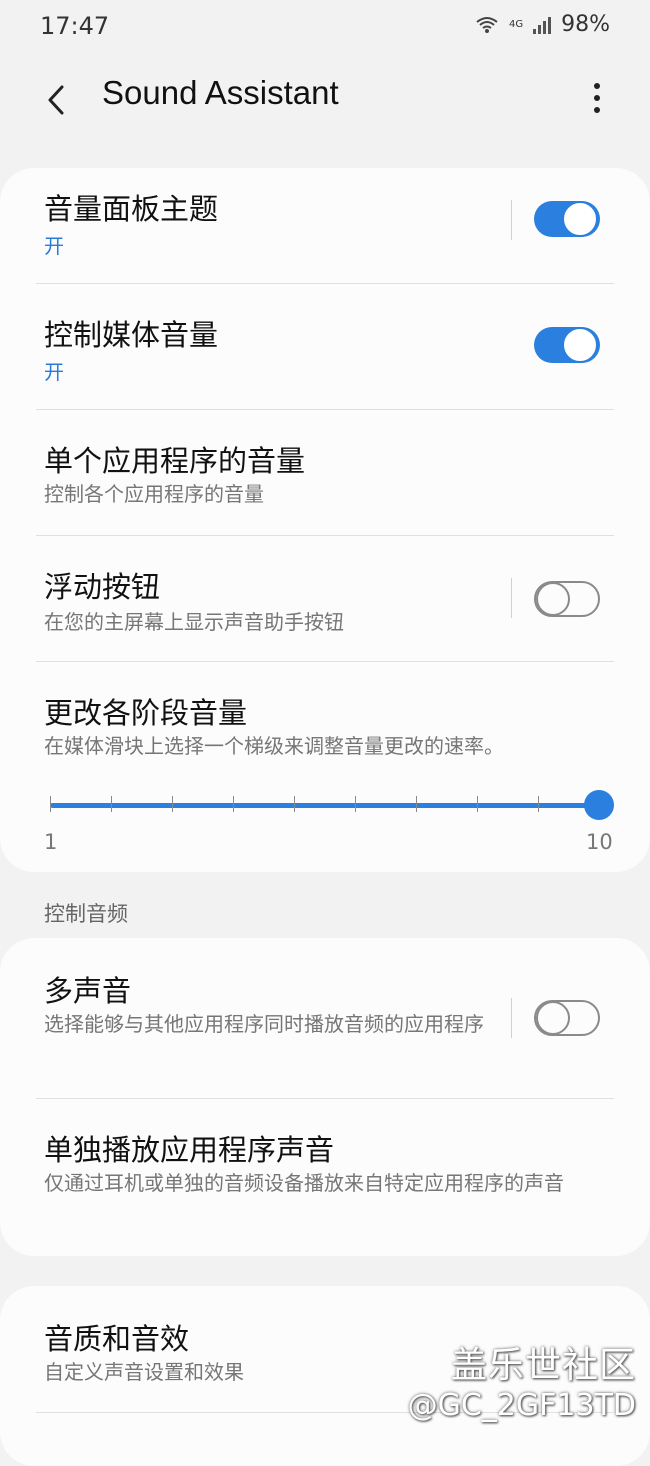 The height and width of the screenshot is (1466, 650). Describe the element at coordinates (543, 1365) in the screenshot. I see `watermark-community: 盖乐世社区` at that location.